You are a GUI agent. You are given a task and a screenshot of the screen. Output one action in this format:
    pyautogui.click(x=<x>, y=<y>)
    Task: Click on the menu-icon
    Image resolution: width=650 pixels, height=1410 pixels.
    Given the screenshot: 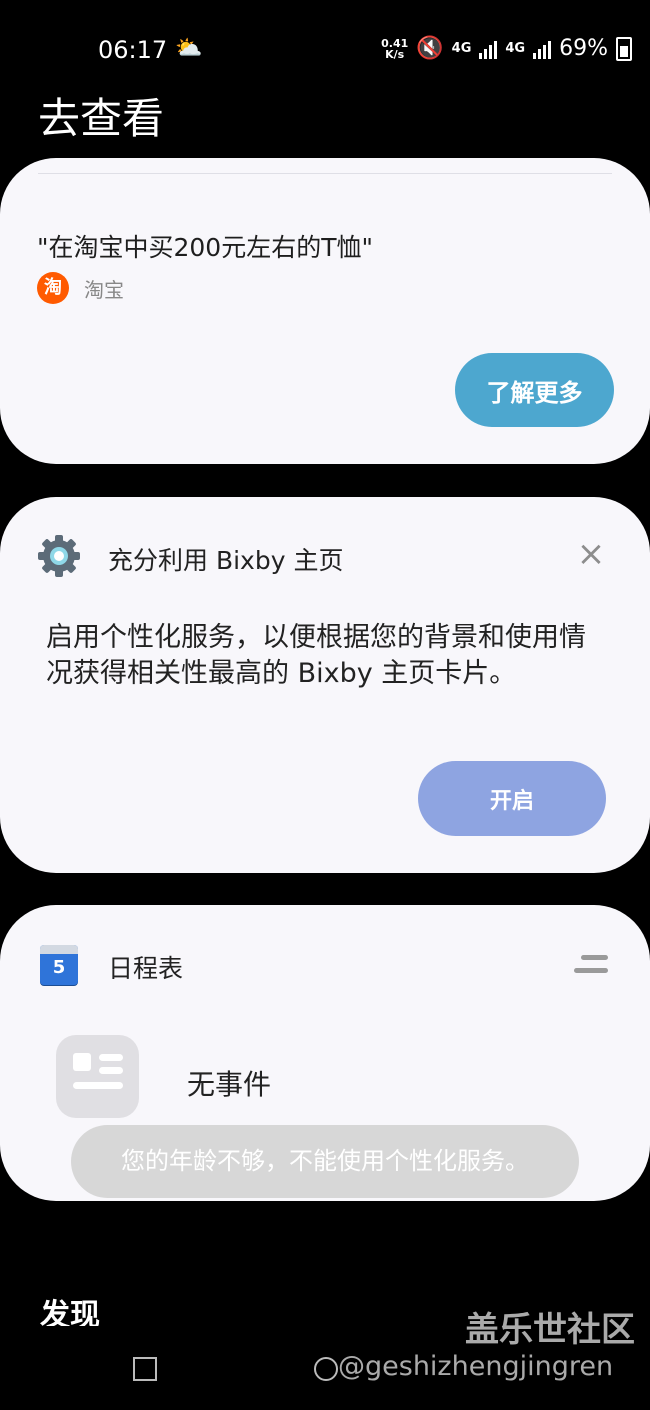 What is the action you would take?
    pyautogui.click(x=591, y=964)
    